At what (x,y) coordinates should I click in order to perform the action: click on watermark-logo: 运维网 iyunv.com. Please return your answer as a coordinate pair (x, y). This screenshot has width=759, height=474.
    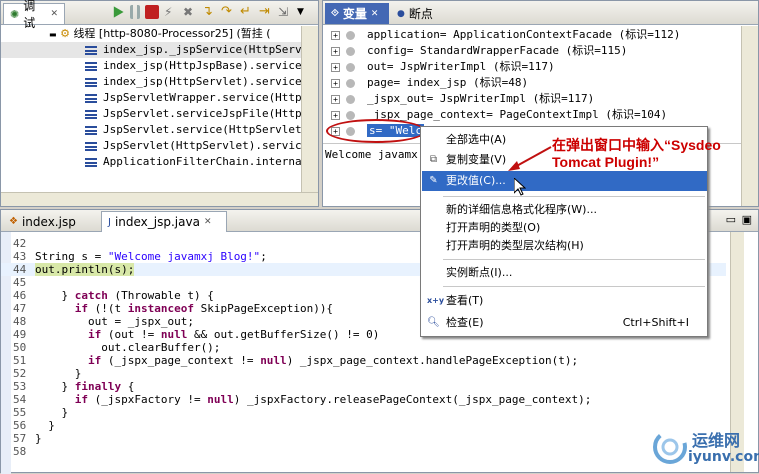
    Looking at the image, I should click on (703, 447).